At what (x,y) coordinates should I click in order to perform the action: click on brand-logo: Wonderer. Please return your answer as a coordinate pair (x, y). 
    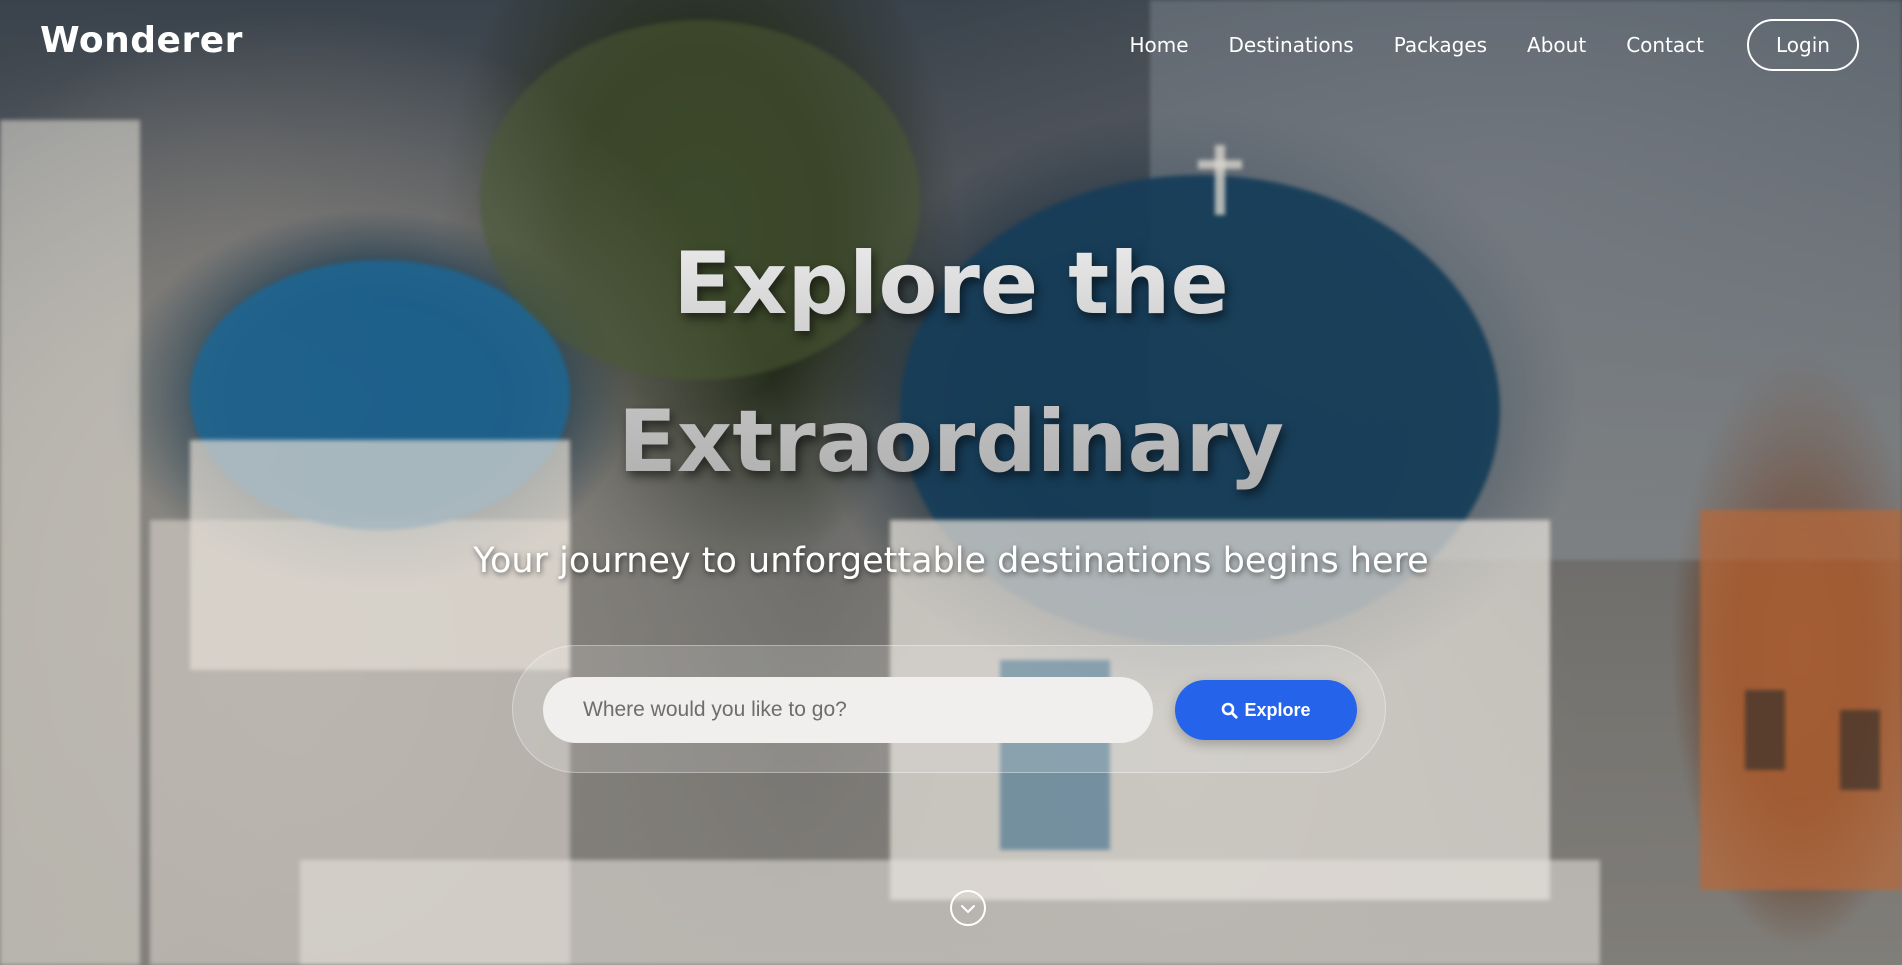
    Looking at the image, I should click on (141, 40).